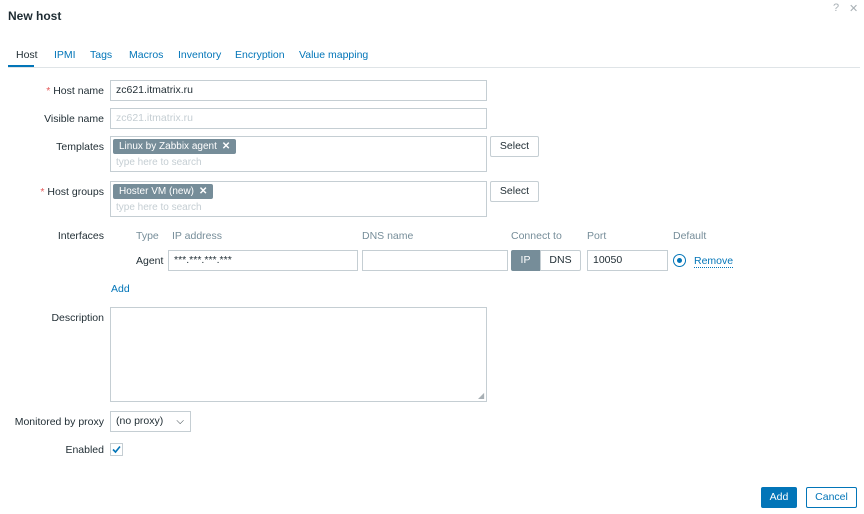 This screenshot has width=864, height=514. I want to click on visible-name-input: zc621.itmatrix.ru, so click(298, 118).